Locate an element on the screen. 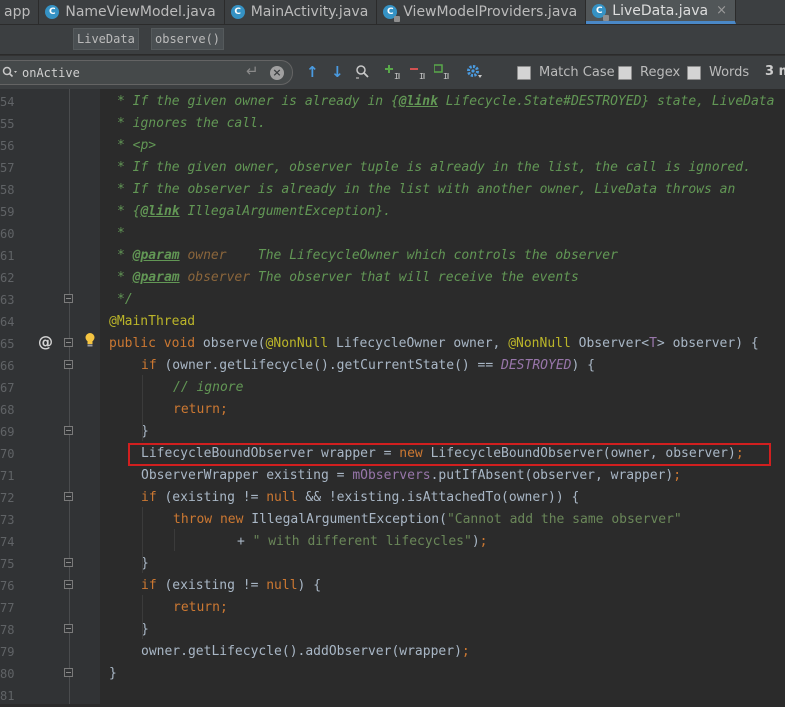 Image resolution: width=785 pixels, height=707 pixels. add-occurrence-icon: I is located at coordinates (392, 72).